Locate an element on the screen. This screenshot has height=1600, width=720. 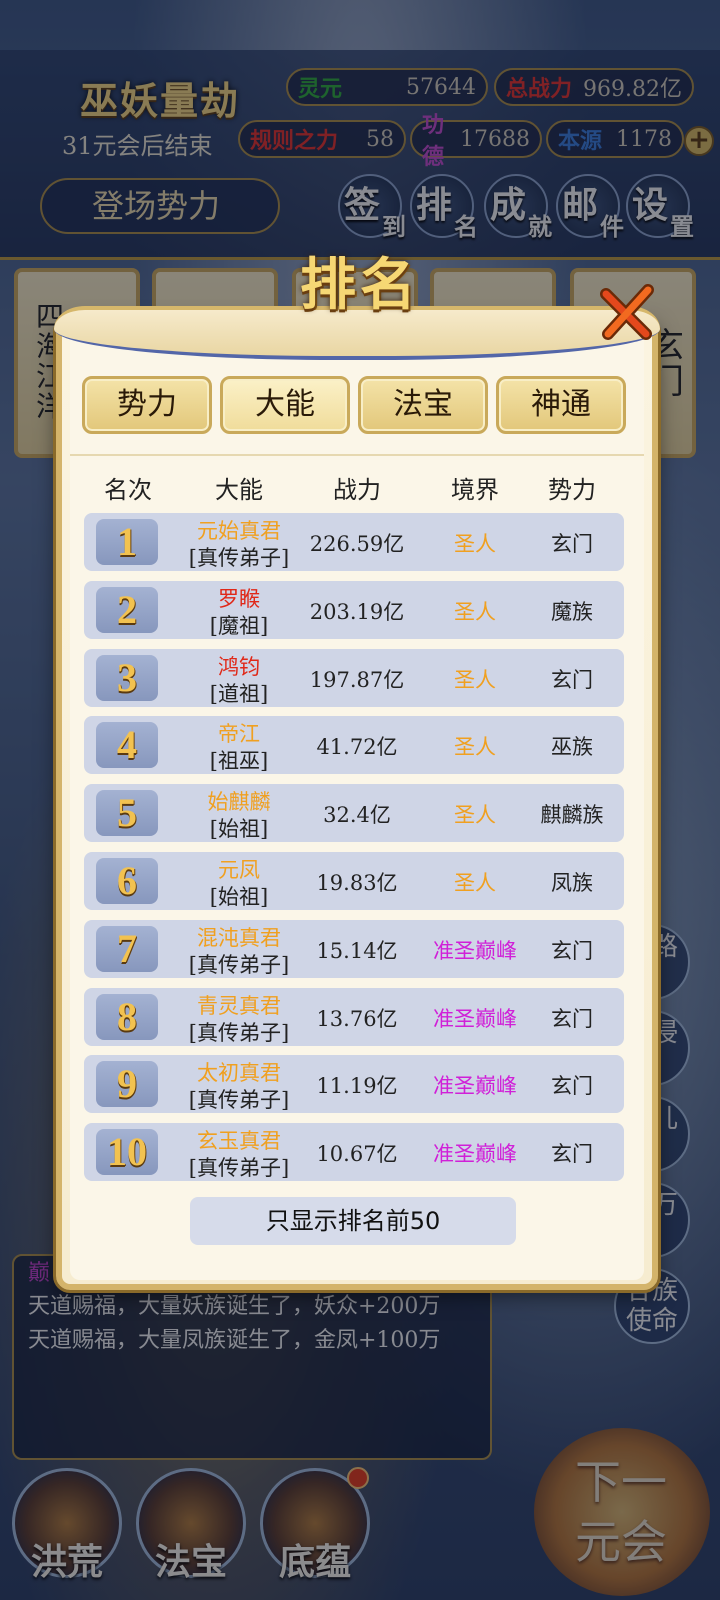
table-row: 5 始麒麟 [始祖] 32.4亿 圣人 麒麟族 is located at coordinates (354, 813).